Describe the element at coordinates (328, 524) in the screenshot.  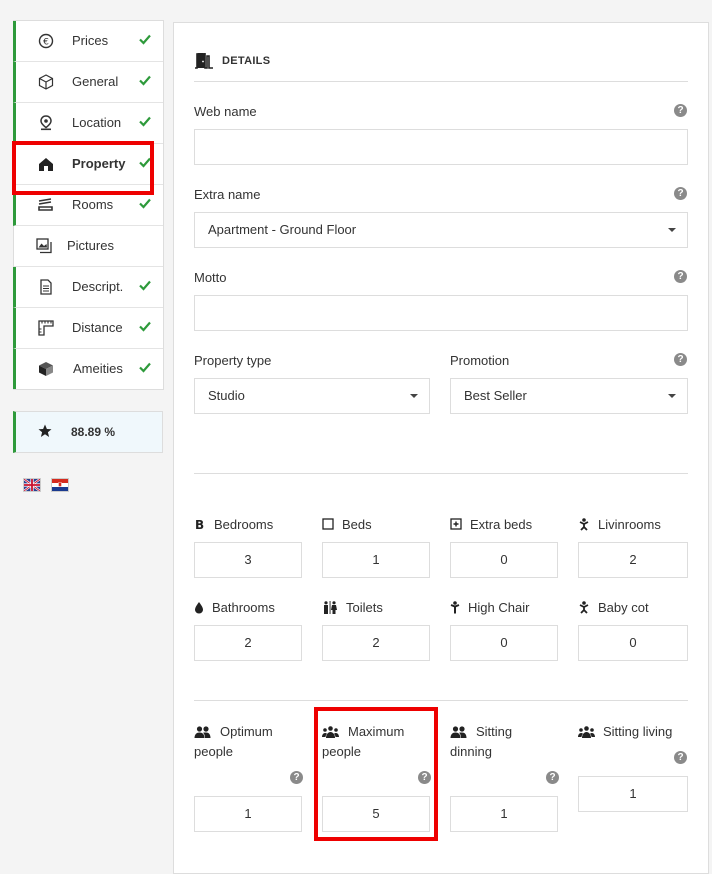
I see `square-icon` at that location.